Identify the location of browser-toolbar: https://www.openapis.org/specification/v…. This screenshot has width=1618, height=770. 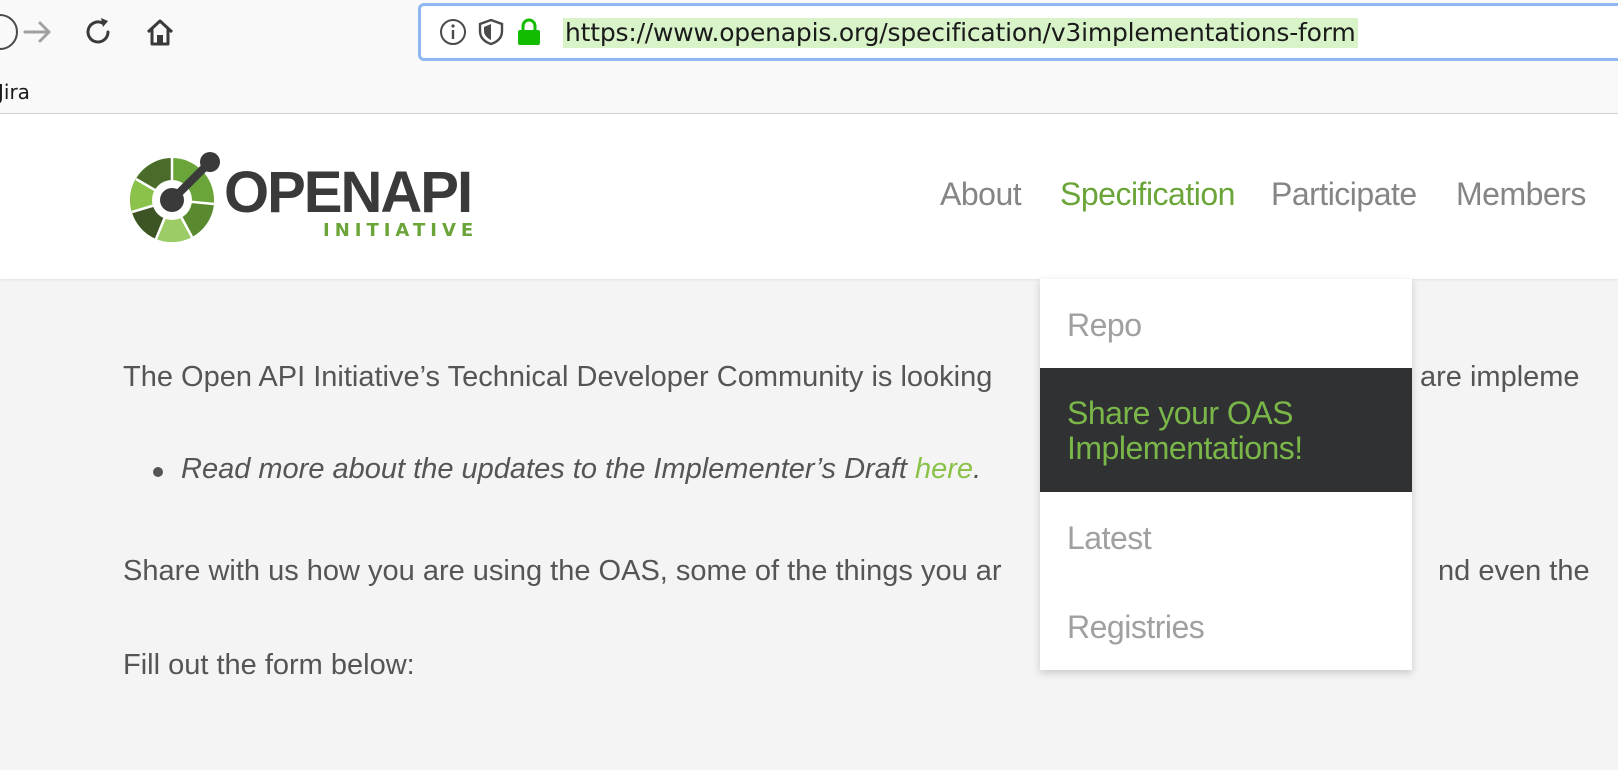
(809, 34).